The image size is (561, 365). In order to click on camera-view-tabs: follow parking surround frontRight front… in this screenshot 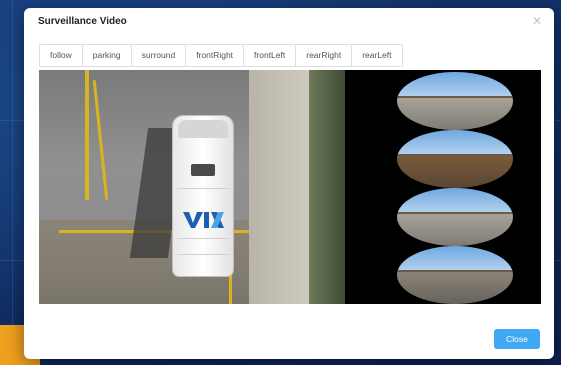, I will do `click(221, 55)`.